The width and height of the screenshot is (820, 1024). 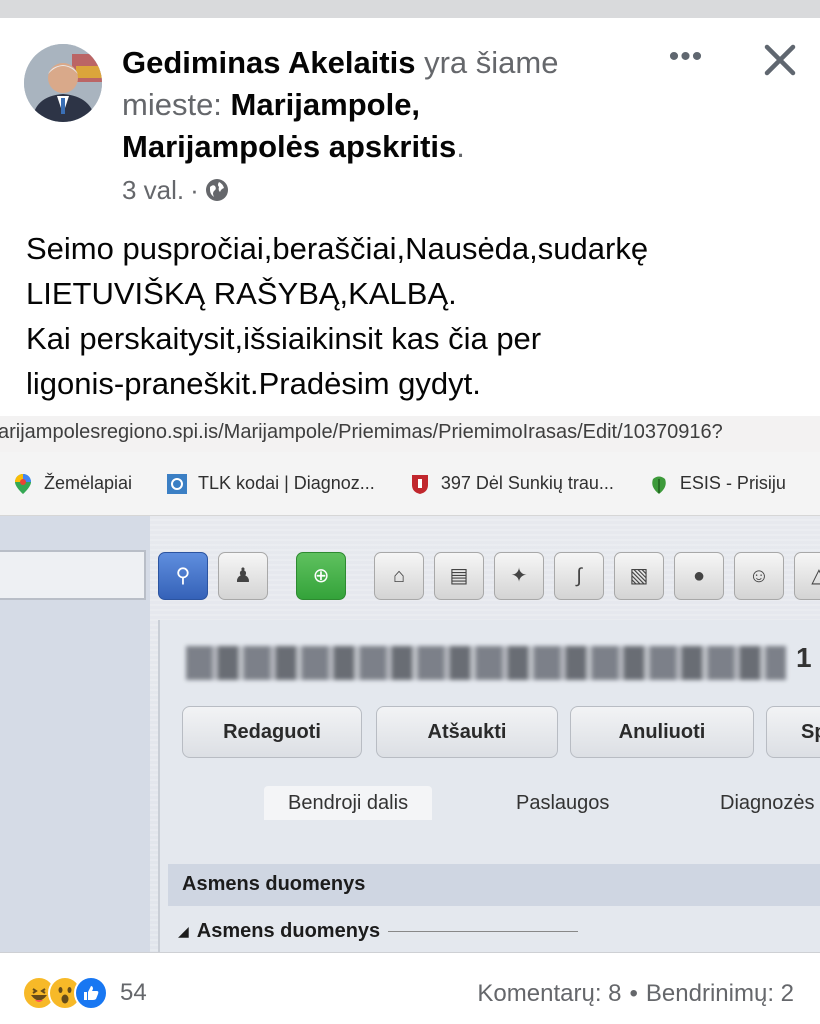 I want to click on post-line: LIETUVIŠKĄ RAŠYBĄ,KALBĄ., so click(x=241, y=293).